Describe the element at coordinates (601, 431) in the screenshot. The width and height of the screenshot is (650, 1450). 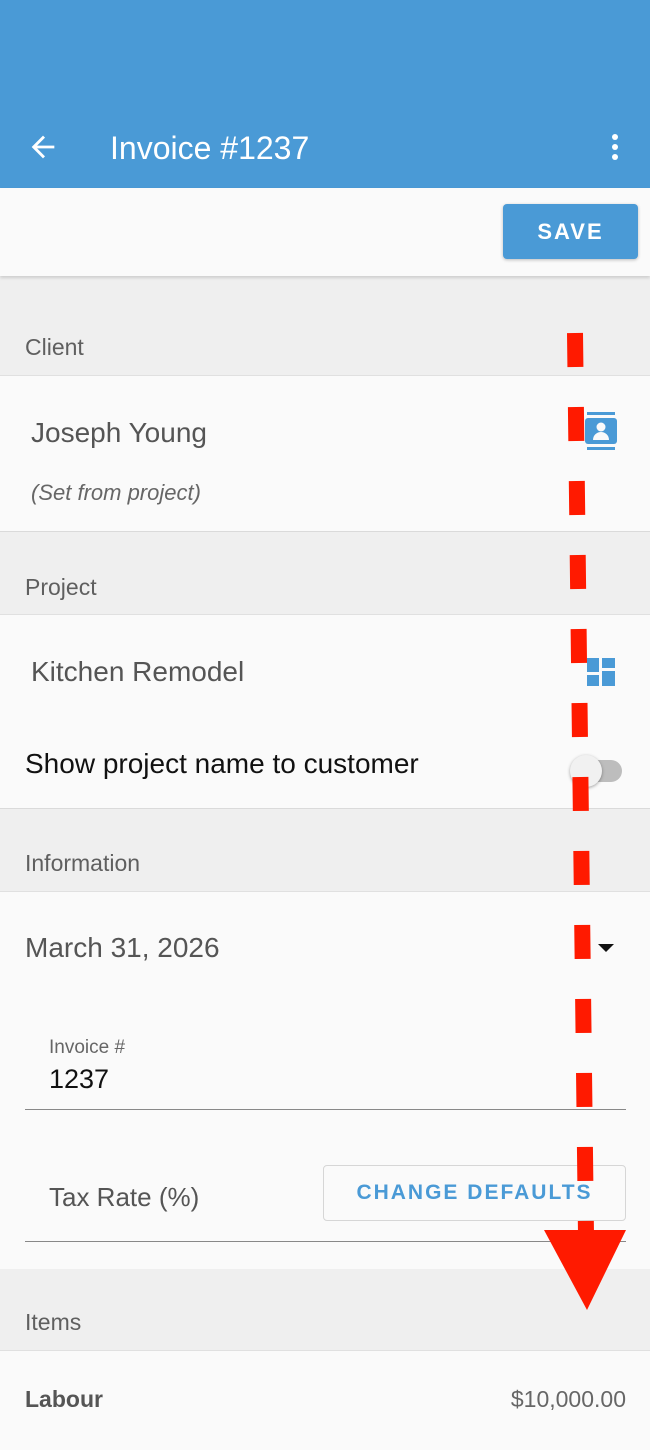
I see `contact-card-icon` at that location.